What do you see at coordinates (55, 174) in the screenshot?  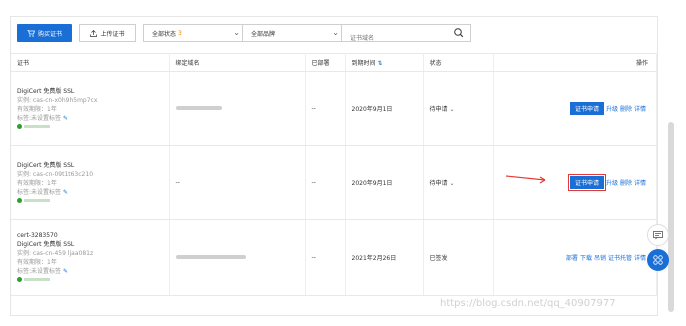 I see `cert-instance: 实例: cas-cn-09t1t63c210` at bounding box center [55, 174].